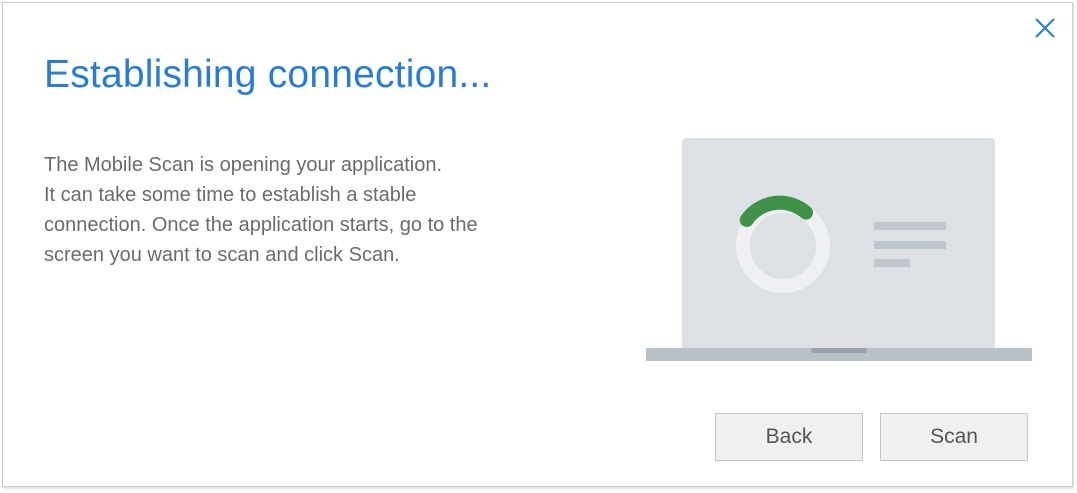  I want to click on close-icon, so click(1045, 28).